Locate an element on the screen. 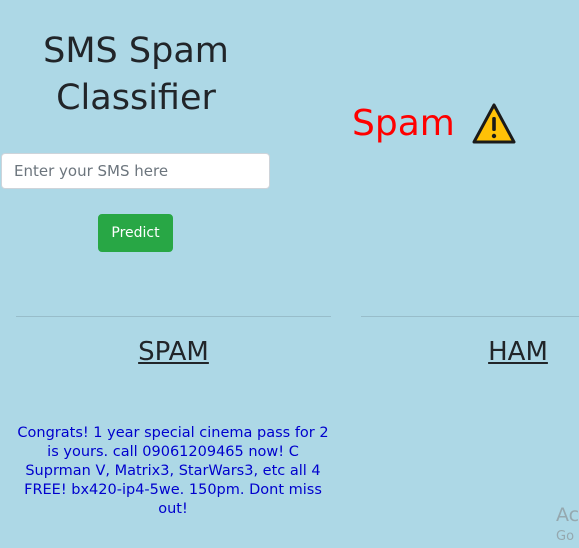  prediction-label: Spam is located at coordinates (403, 123).